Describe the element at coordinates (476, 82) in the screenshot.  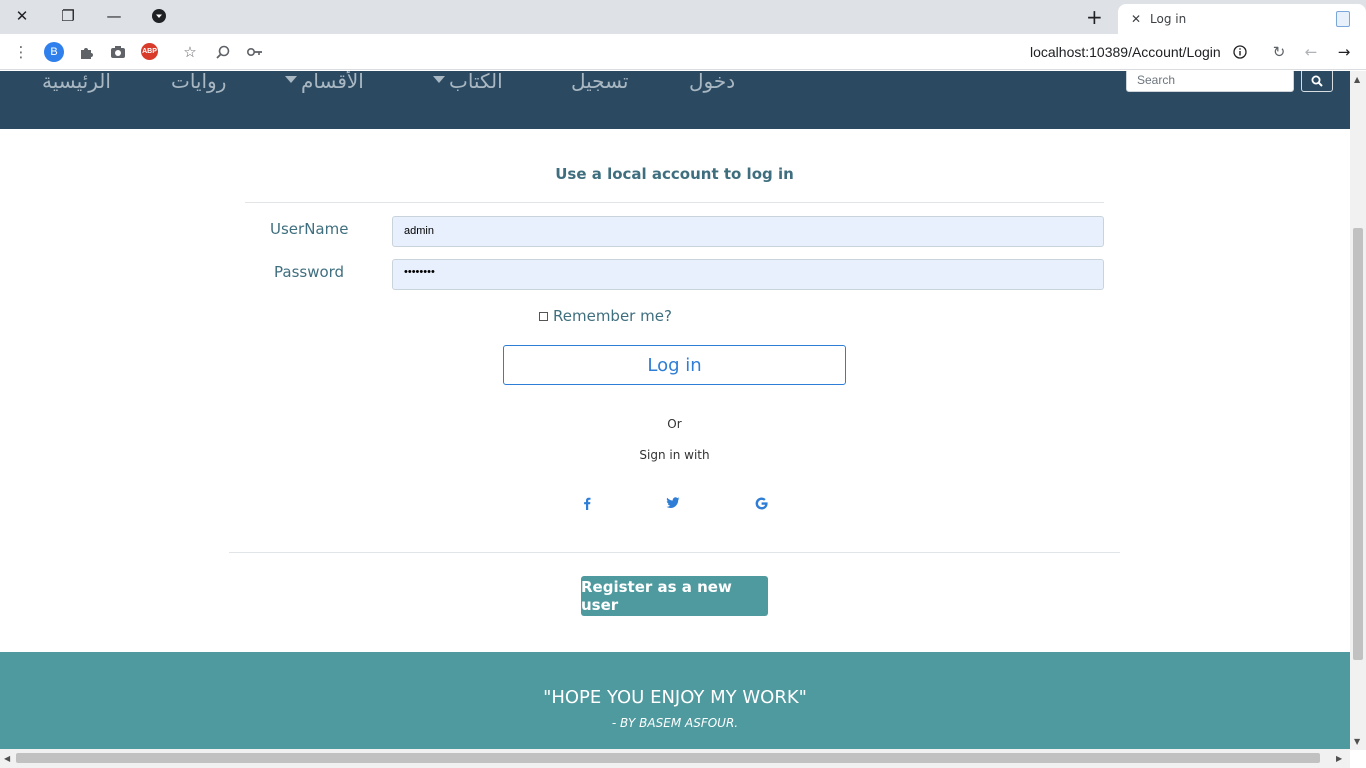
I see `nav-item-authors-label: الكتاب` at that location.